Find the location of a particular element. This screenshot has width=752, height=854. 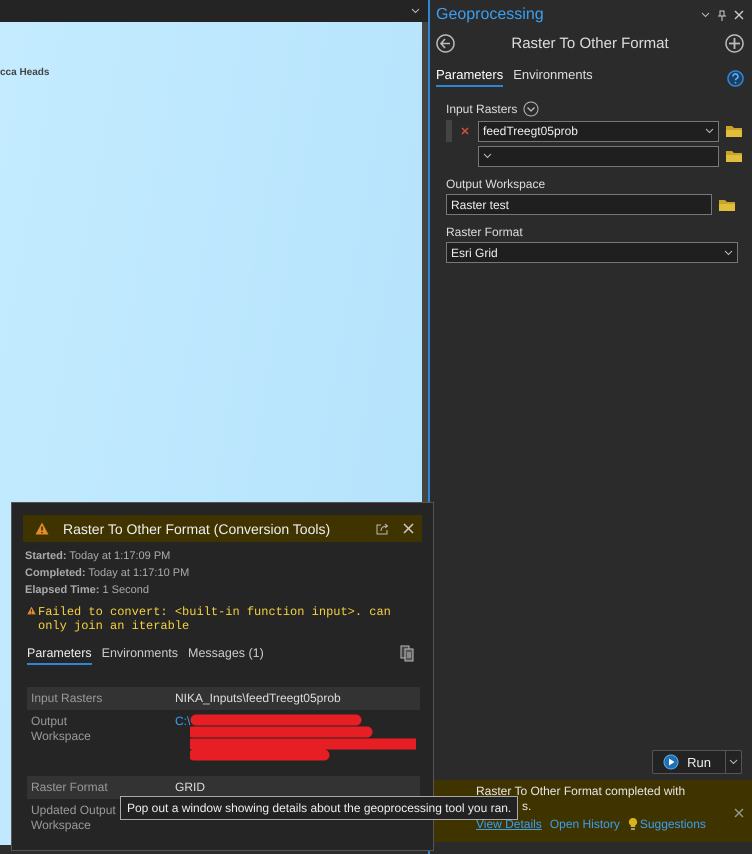

copy-icon is located at coordinates (407, 653).